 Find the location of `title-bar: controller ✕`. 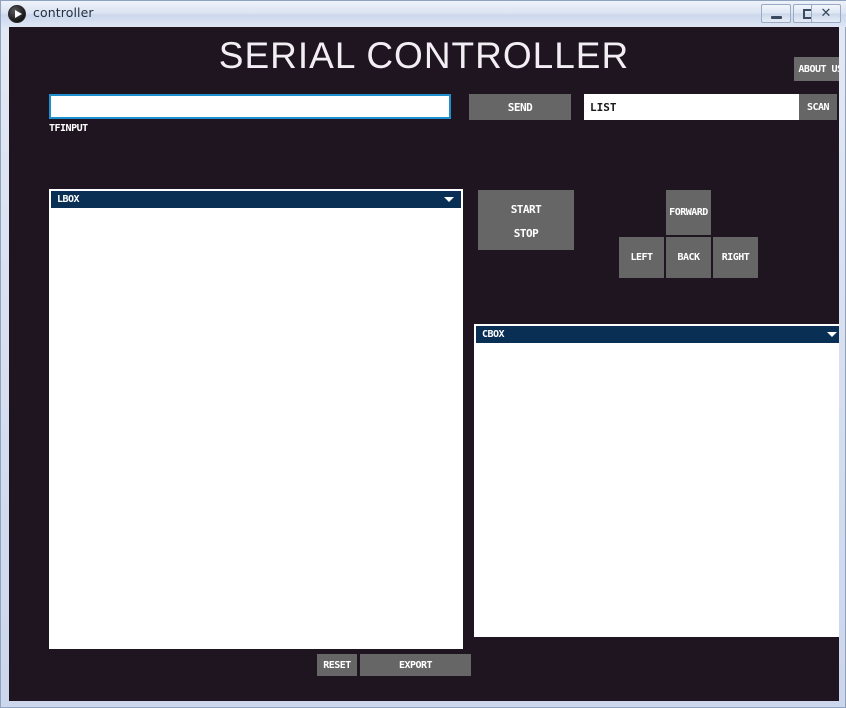

title-bar: controller ✕ is located at coordinates (423, 14).